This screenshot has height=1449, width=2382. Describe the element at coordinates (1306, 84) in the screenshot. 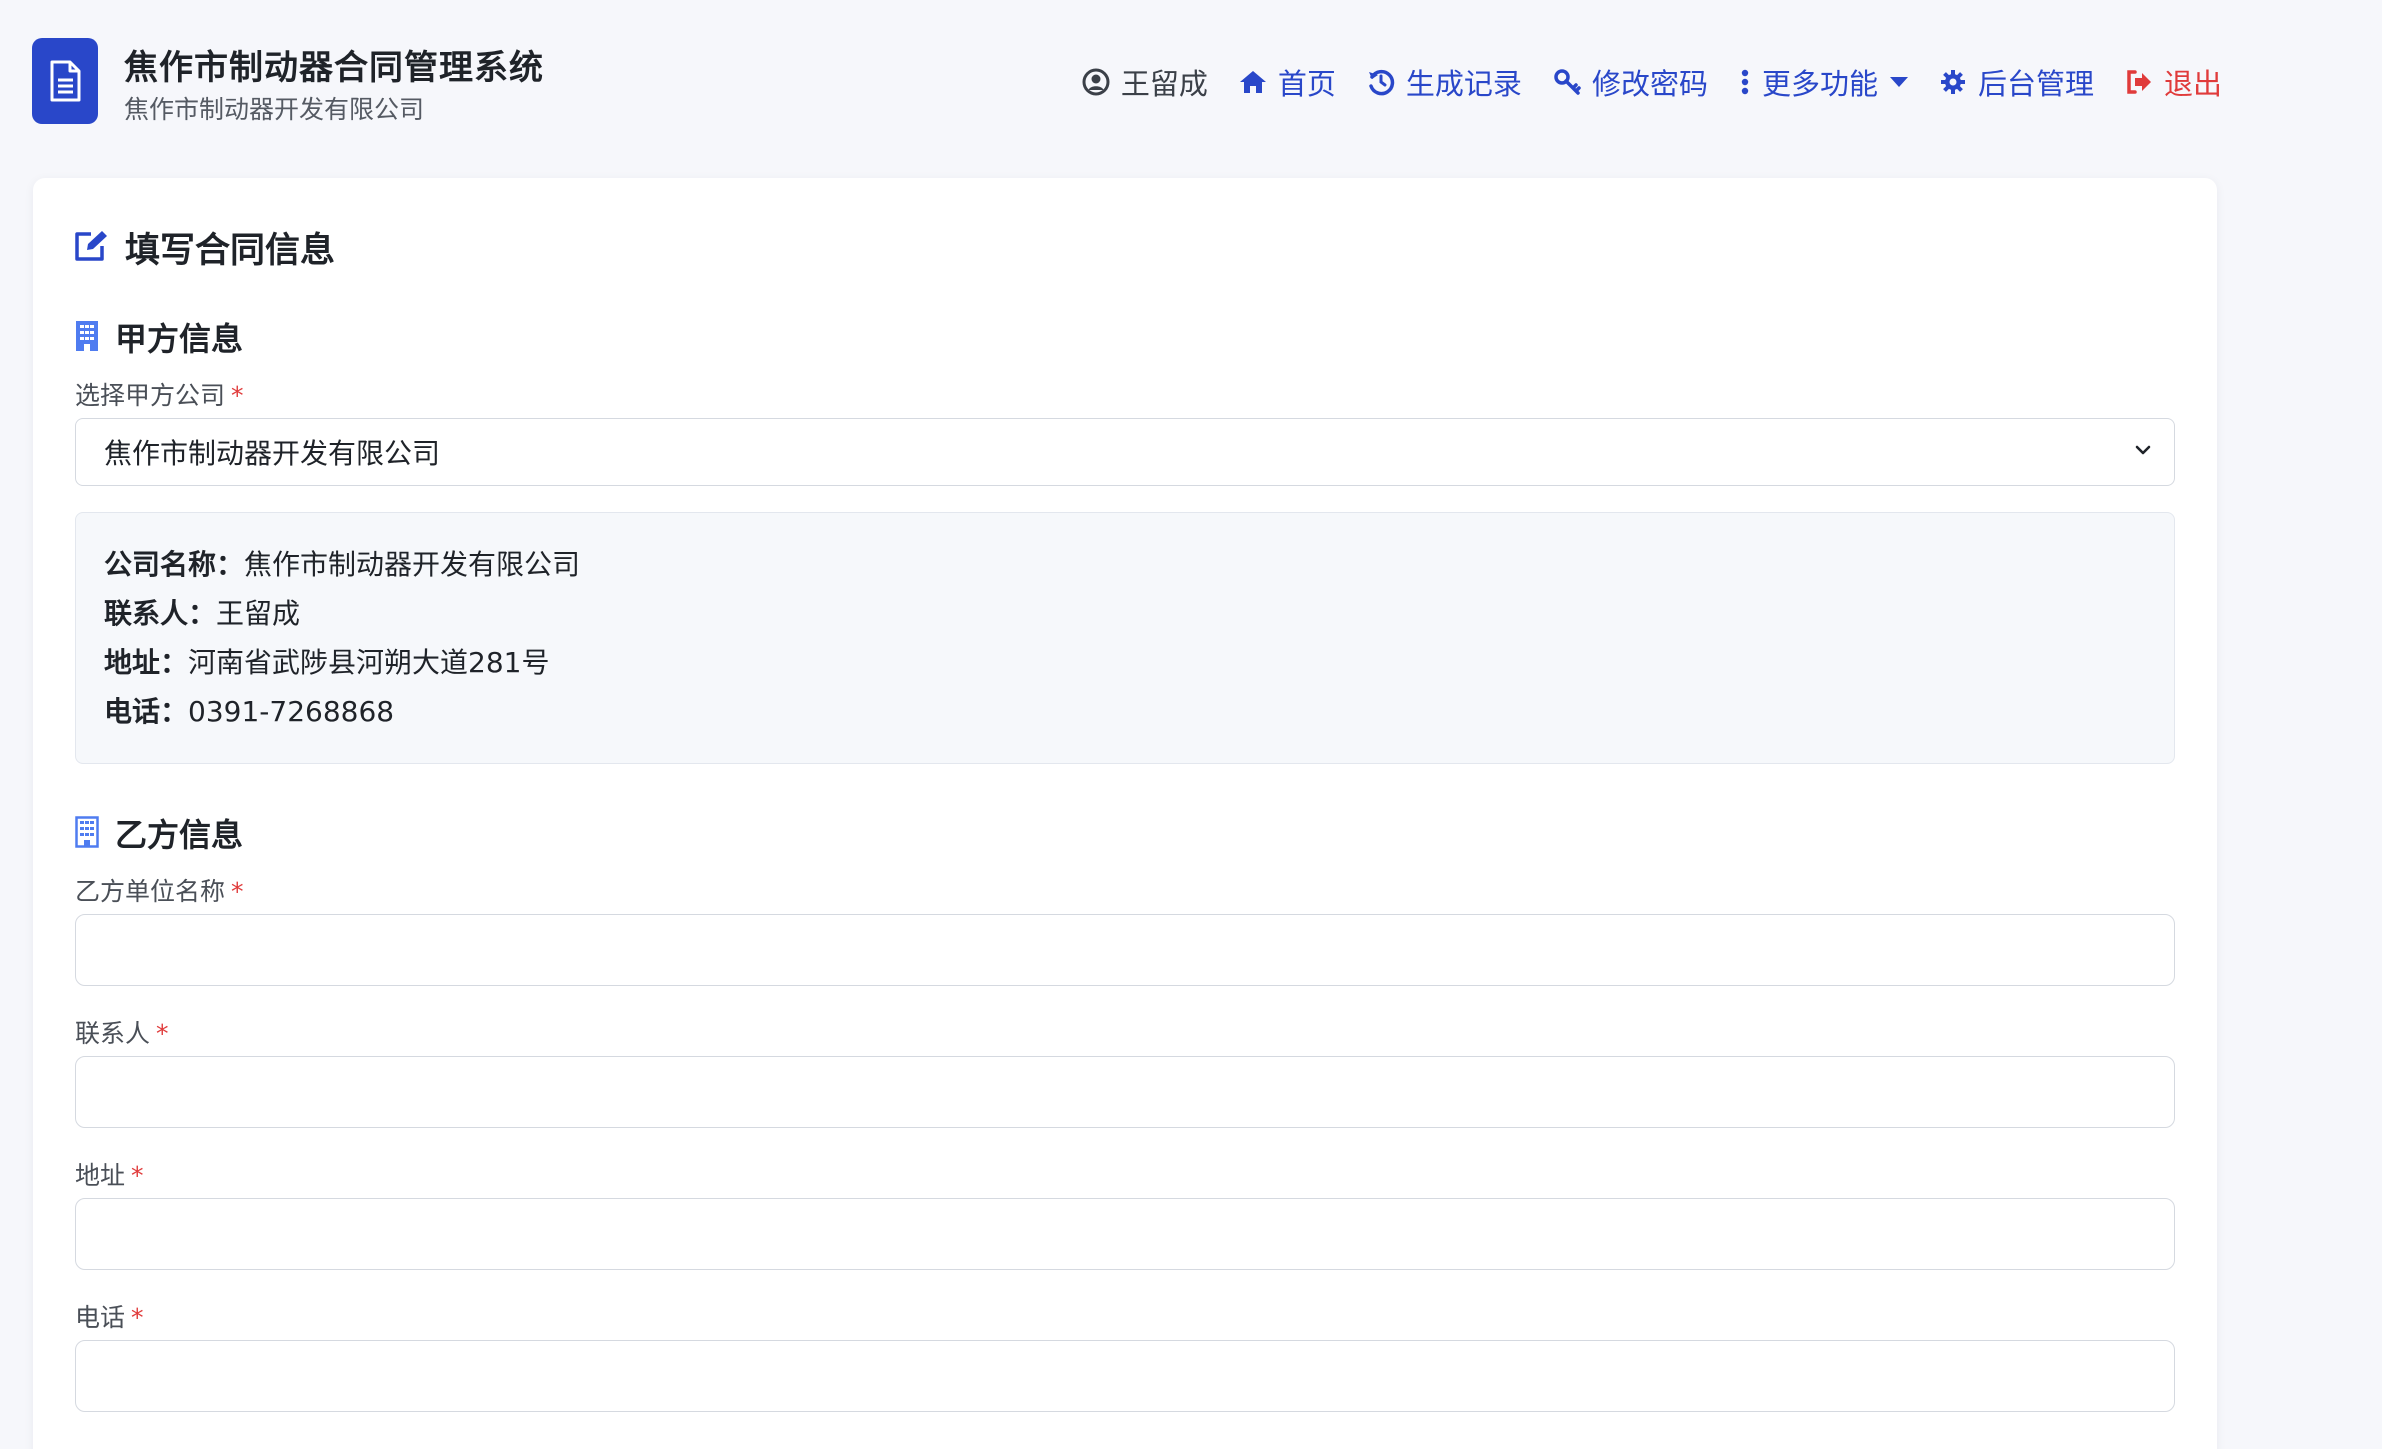

I see `nav-home-label: 首页` at that location.